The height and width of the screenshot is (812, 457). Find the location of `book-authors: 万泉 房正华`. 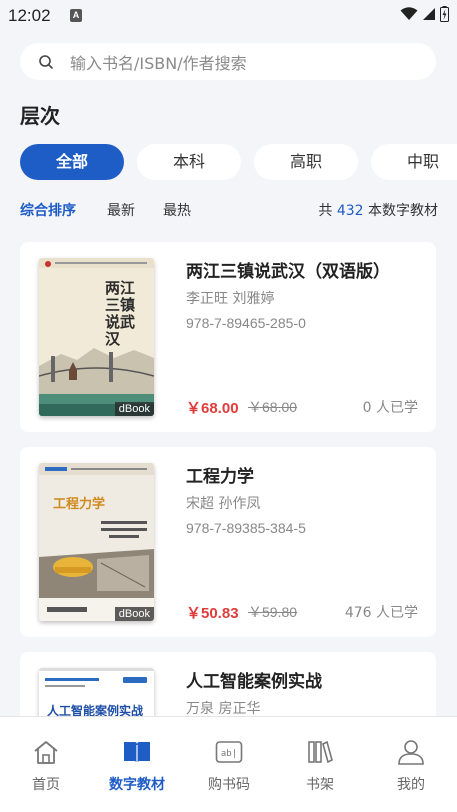

book-authors: 万泉 房正华 is located at coordinates (223, 709).